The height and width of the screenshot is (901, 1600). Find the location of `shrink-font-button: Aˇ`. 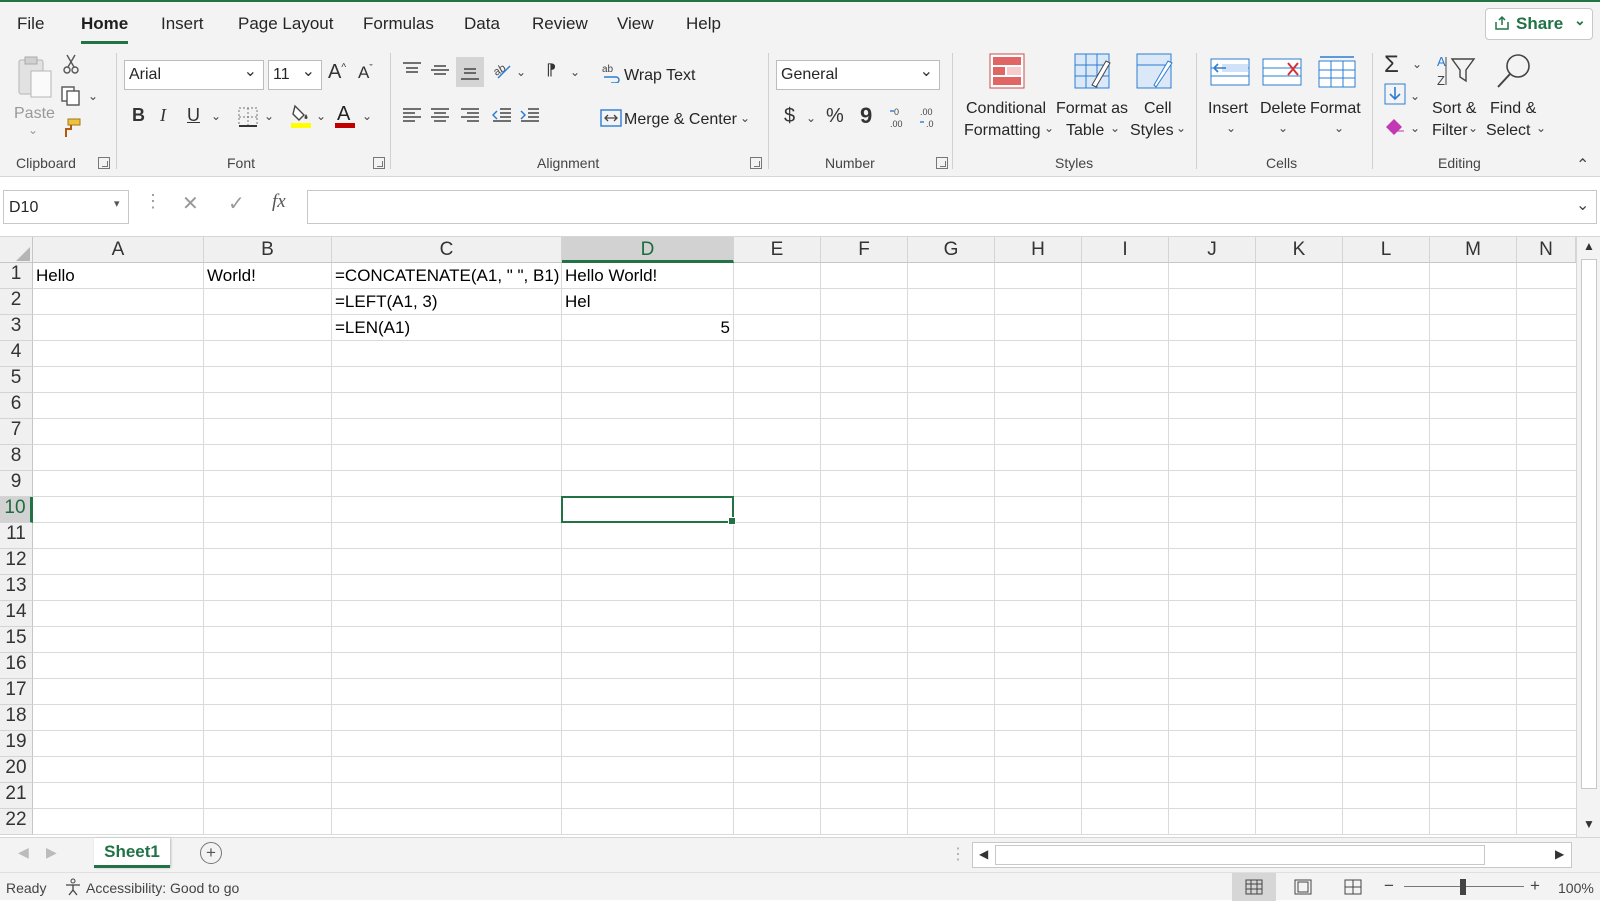

shrink-font-button: Aˇ is located at coordinates (365, 73).